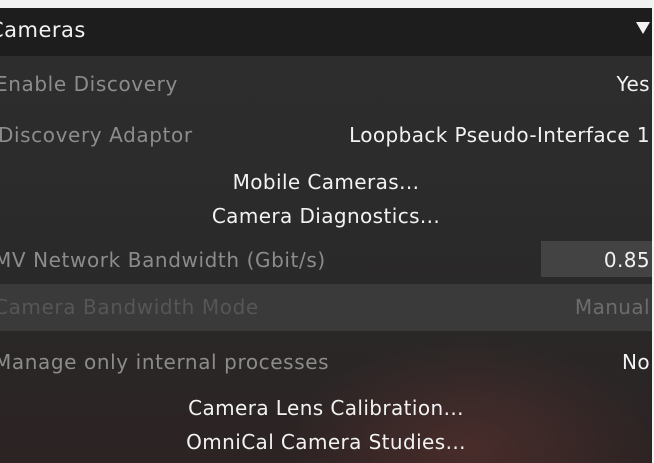  What do you see at coordinates (612, 307) in the screenshot?
I see `camera-bandwidth-mode-value: Manual` at bounding box center [612, 307].